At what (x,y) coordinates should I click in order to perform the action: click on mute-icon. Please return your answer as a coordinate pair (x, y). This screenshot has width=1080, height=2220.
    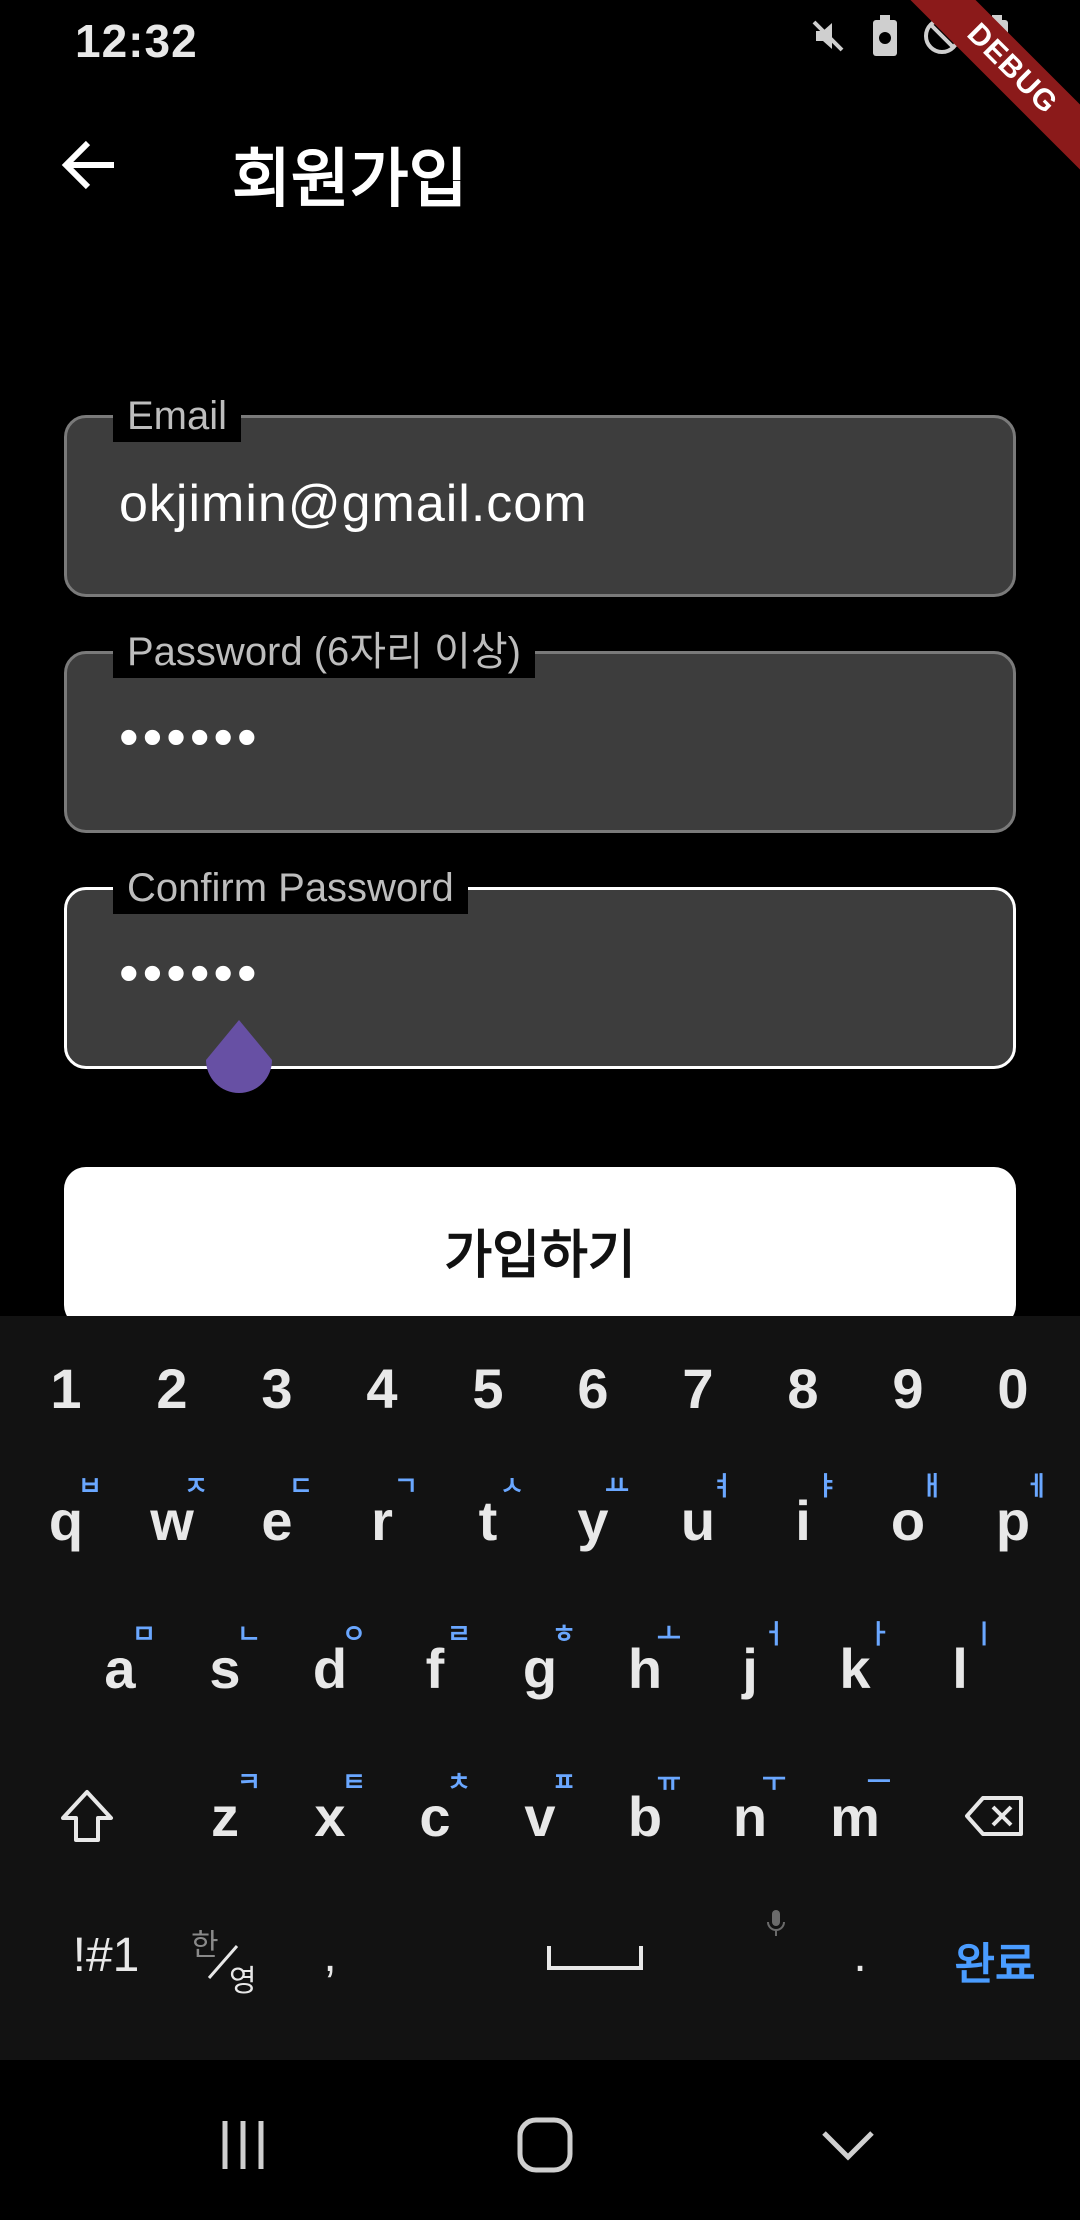
    Looking at the image, I should click on (828, 36).